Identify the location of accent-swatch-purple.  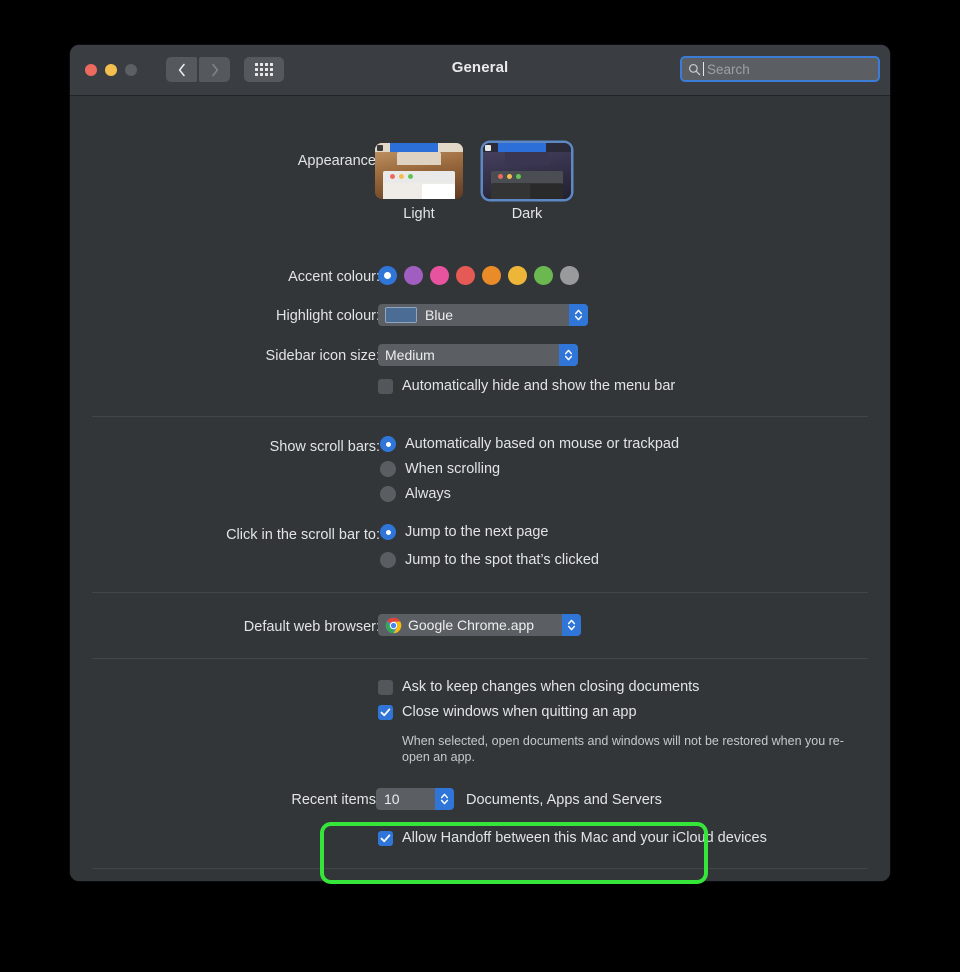
(413, 275).